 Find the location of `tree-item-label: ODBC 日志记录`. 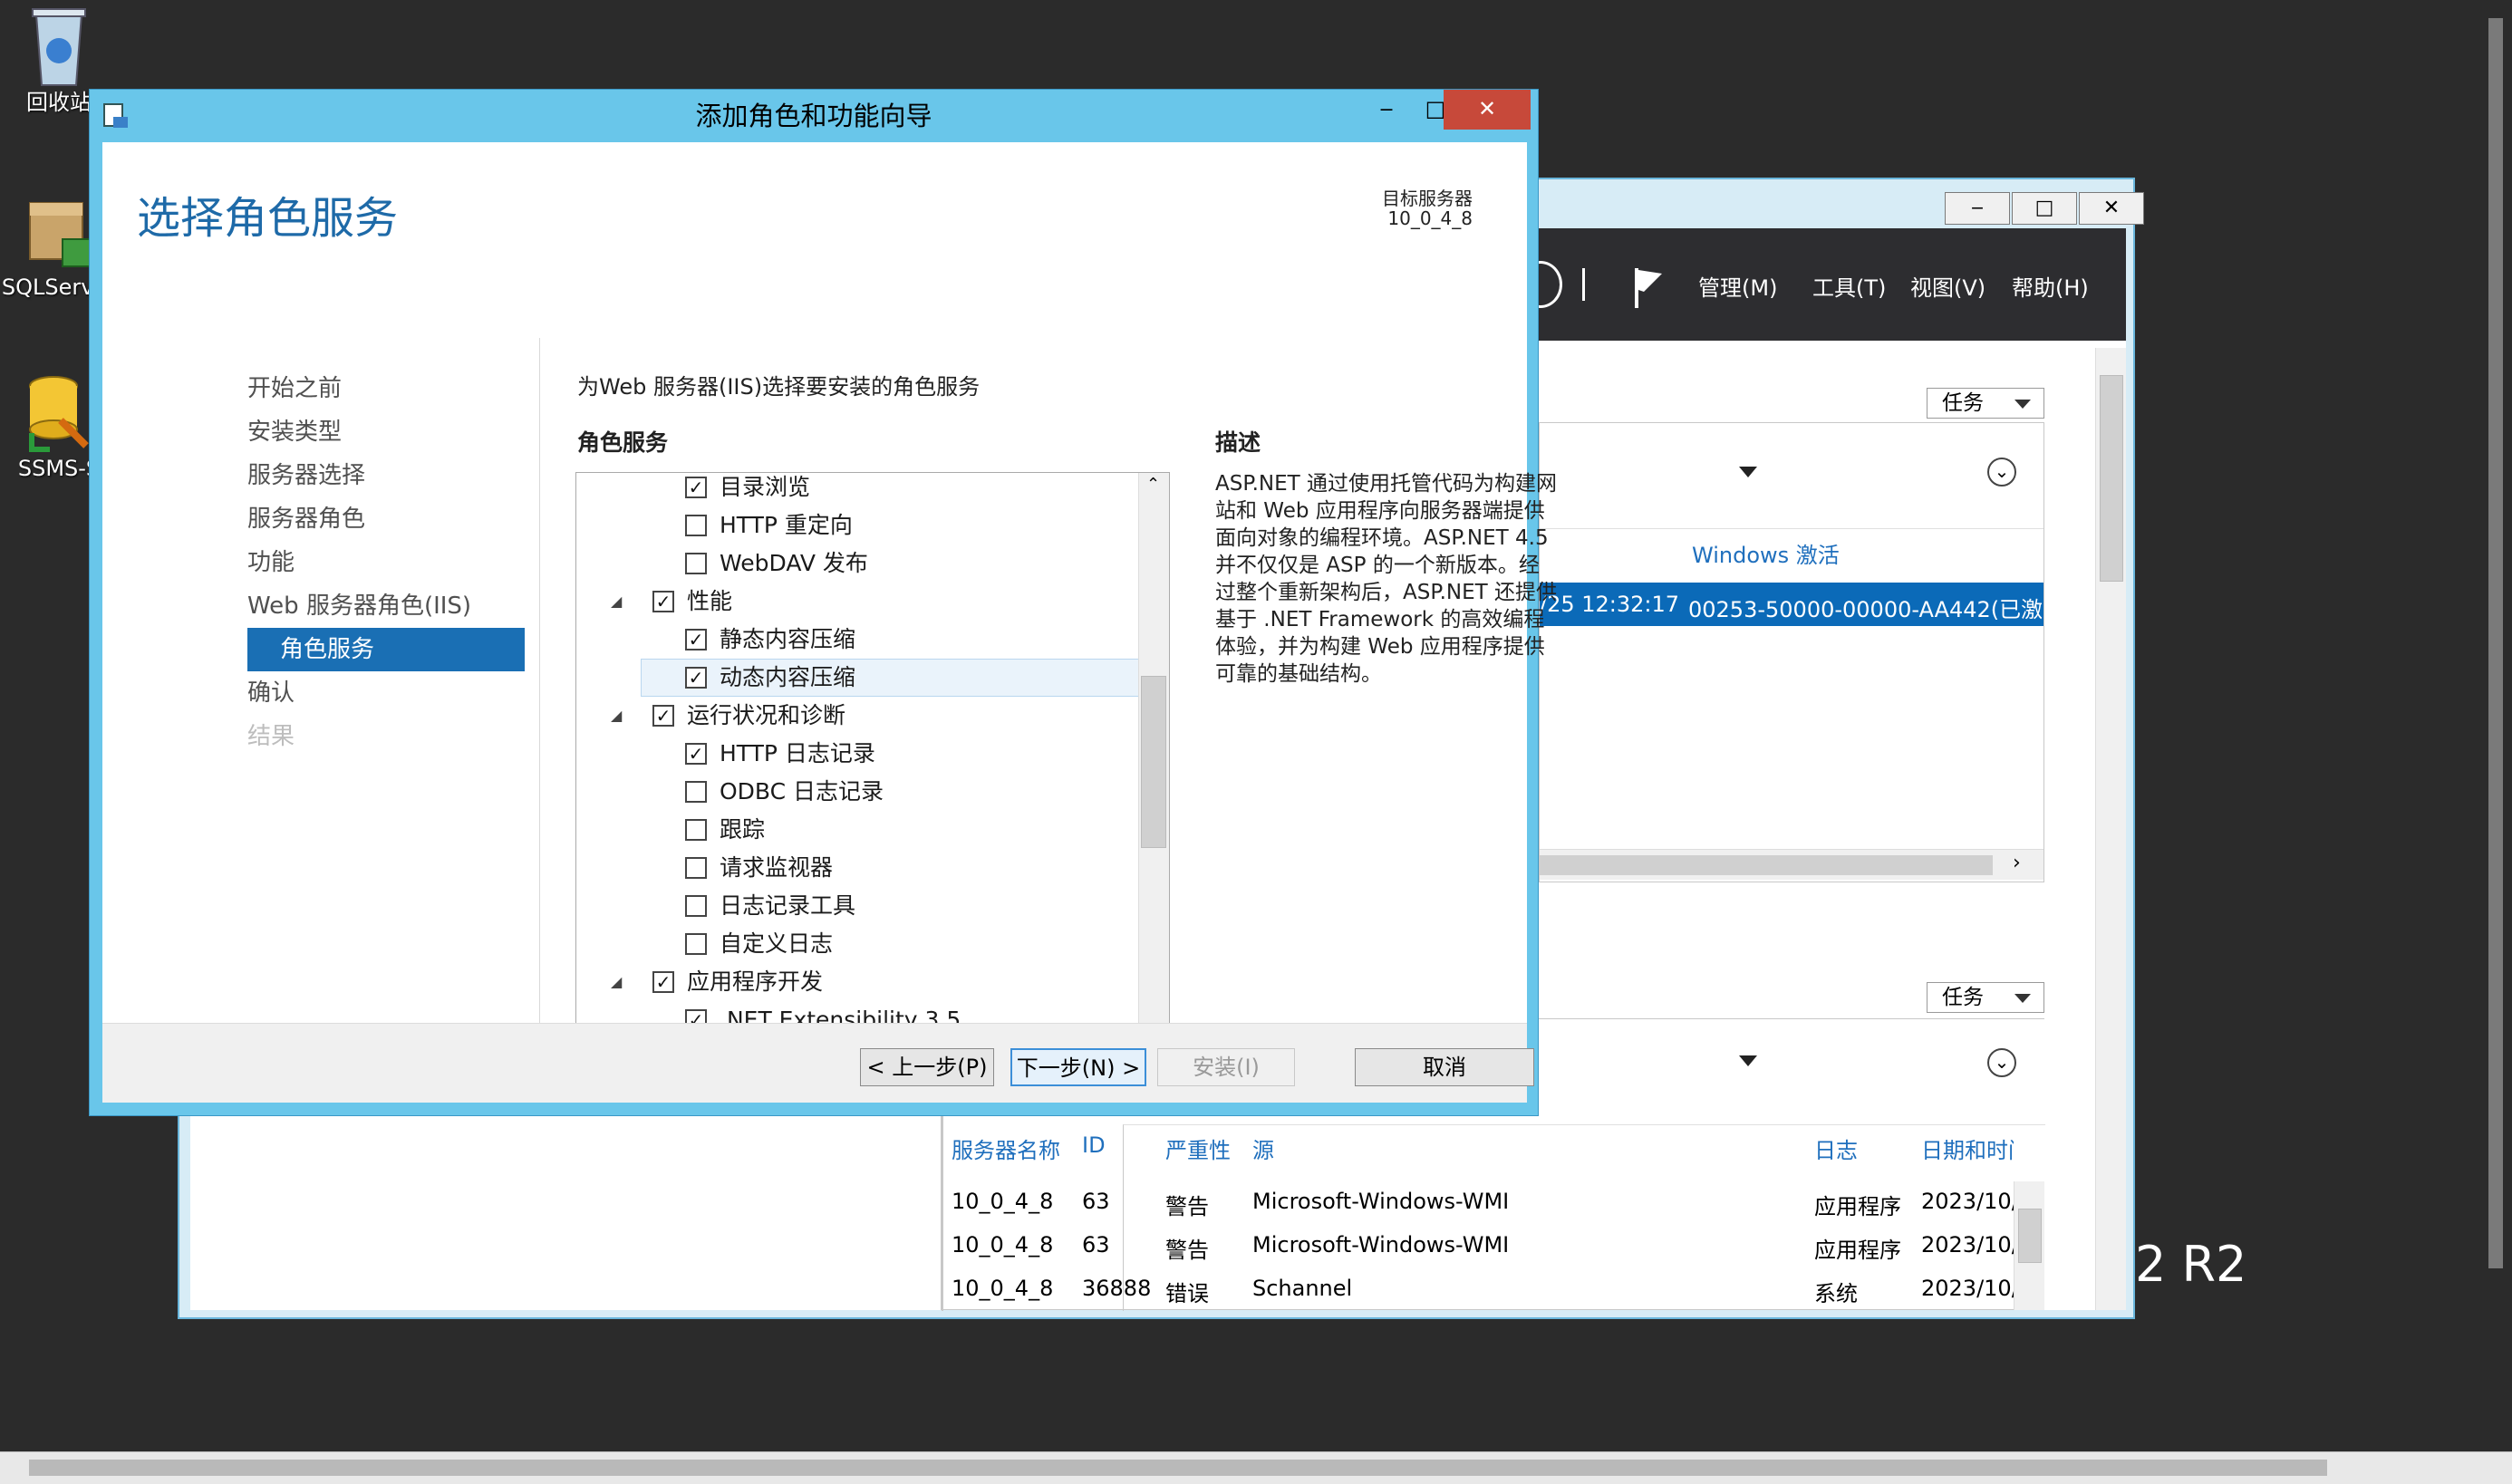

tree-item-label: ODBC 日志记录 is located at coordinates (802, 792).